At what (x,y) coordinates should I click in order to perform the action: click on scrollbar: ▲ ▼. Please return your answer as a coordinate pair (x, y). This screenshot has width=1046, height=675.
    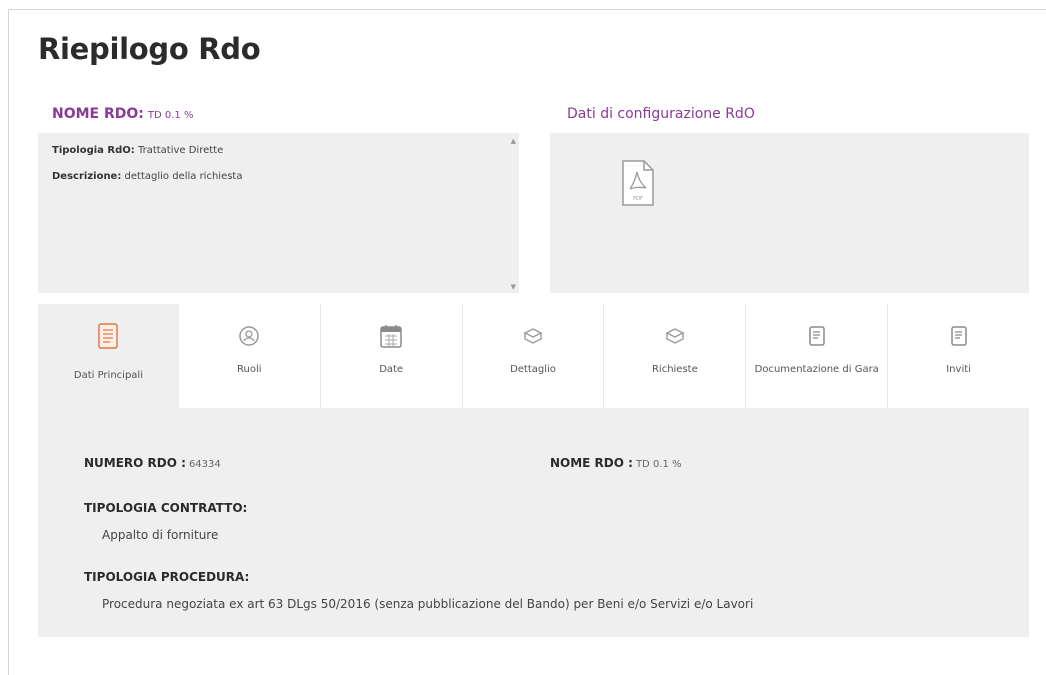
    Looking at the image, I should click on (512, 213).